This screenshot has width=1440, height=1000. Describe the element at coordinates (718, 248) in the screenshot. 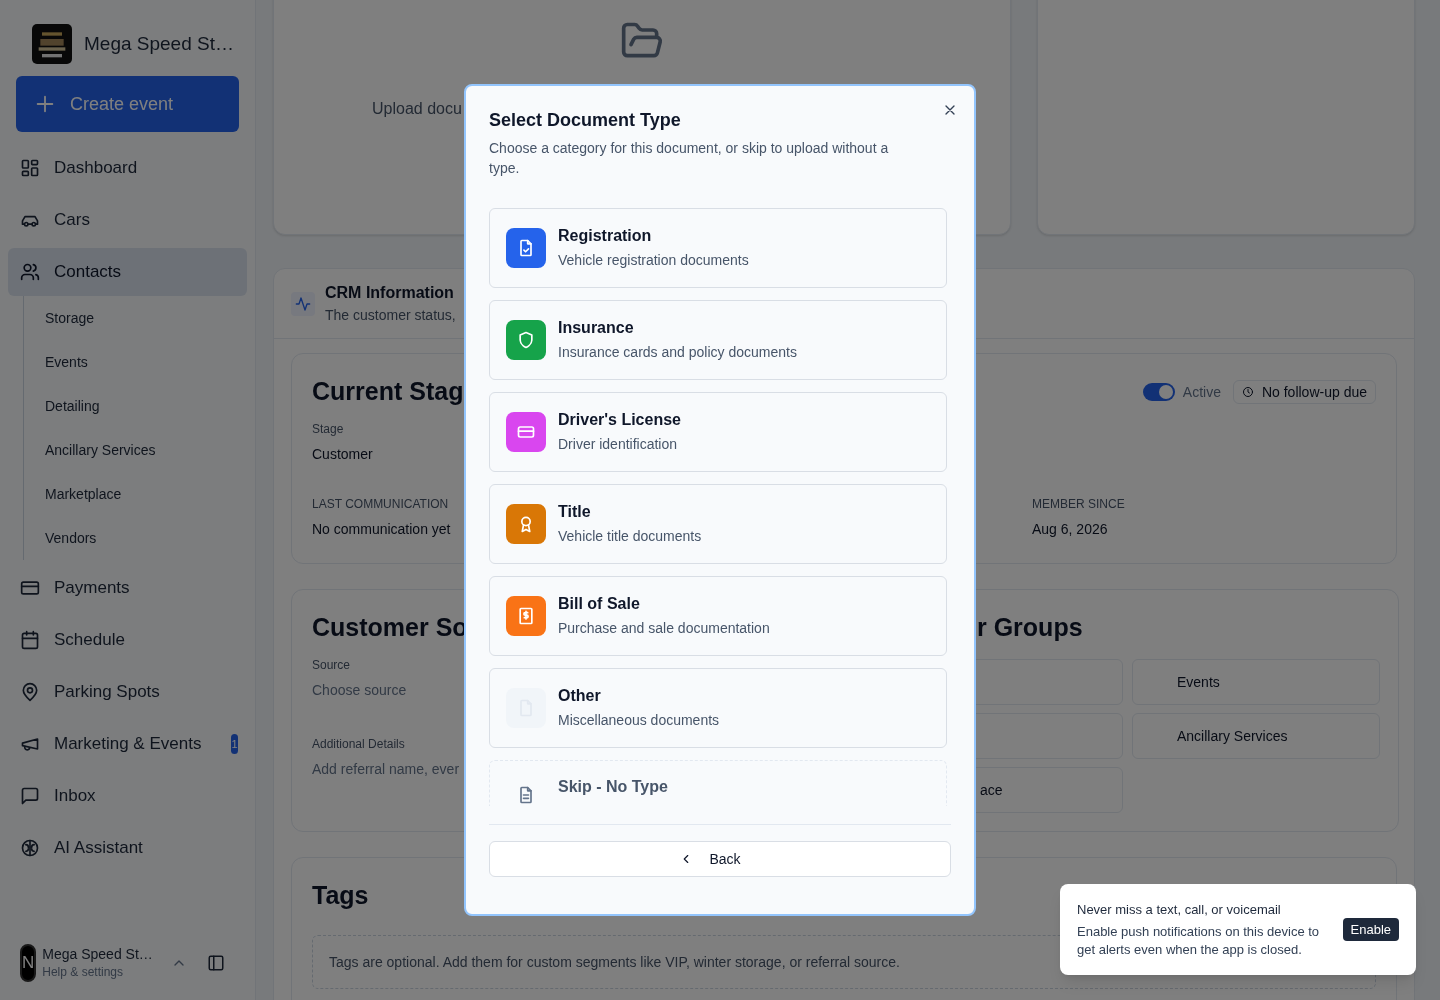

I see `document-type-option: Registration Vehicle registration documents` at that location.